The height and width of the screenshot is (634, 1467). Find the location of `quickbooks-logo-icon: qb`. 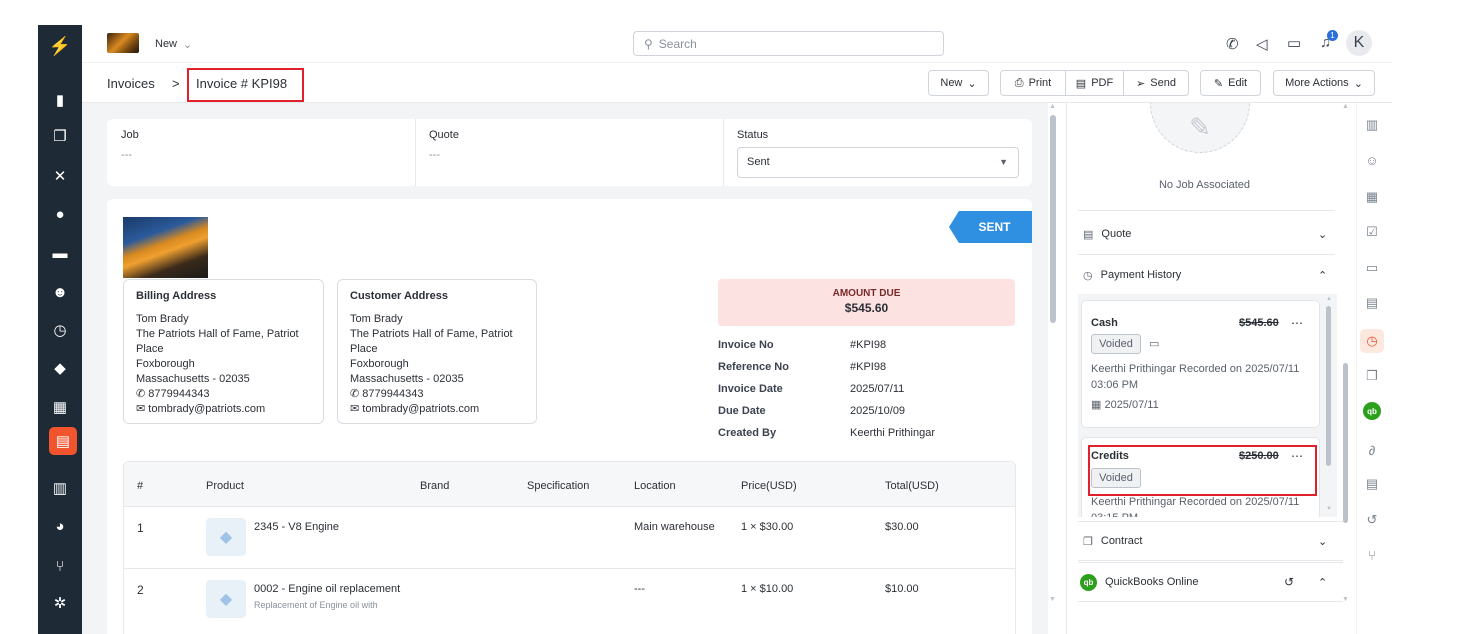

quickbooks-logo-icon: qb is located at coordinates (1088, 582).